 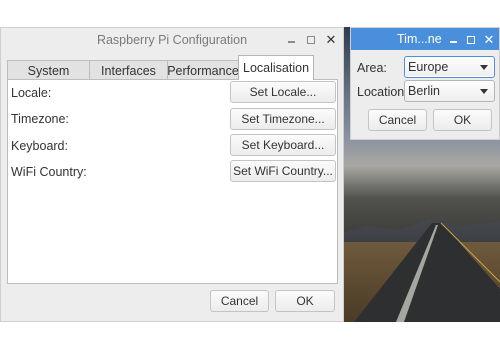 What do you see at coordinates (419, 39) in the screenshot?
I see `timezone-dialog-title: Tim...ne` at bounding box center [419, 39].